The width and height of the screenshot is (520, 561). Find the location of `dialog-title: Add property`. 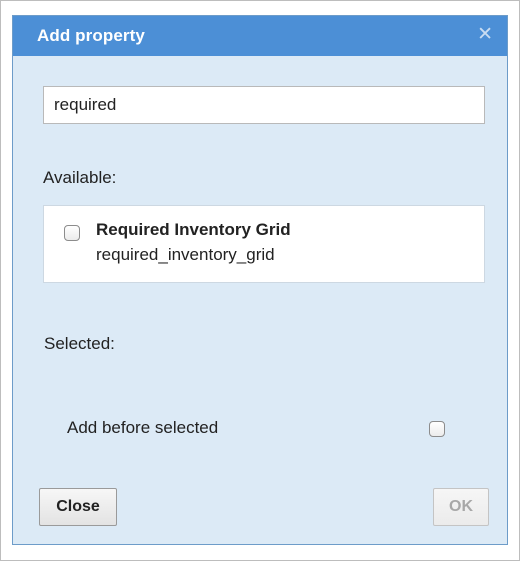

dialog-title: Add property is located at coordinates (91, 35).